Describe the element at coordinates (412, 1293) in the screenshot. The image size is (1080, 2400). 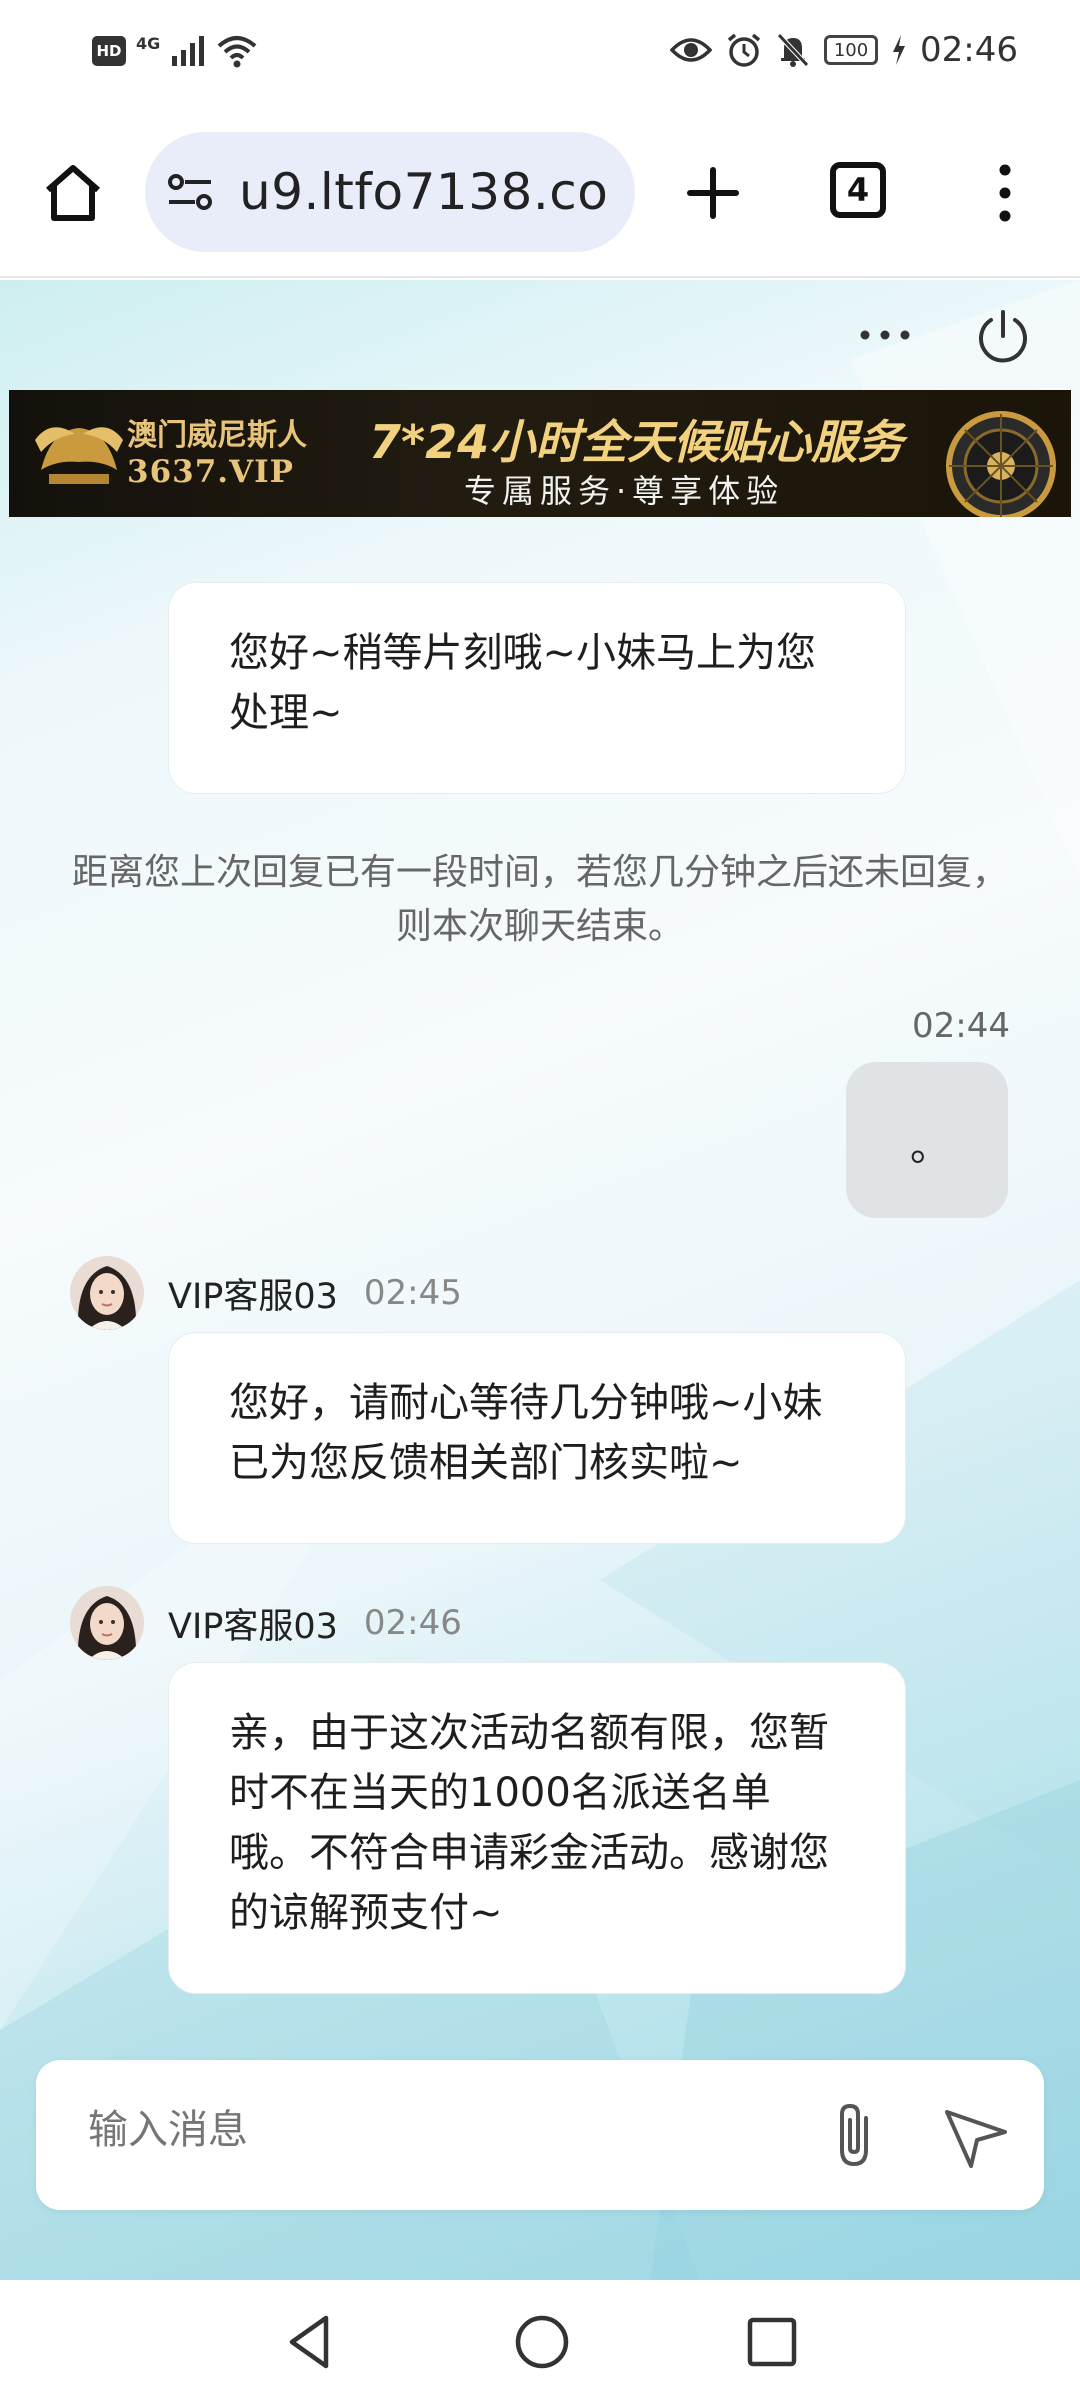
I see `message-time: 02:45` at that location.